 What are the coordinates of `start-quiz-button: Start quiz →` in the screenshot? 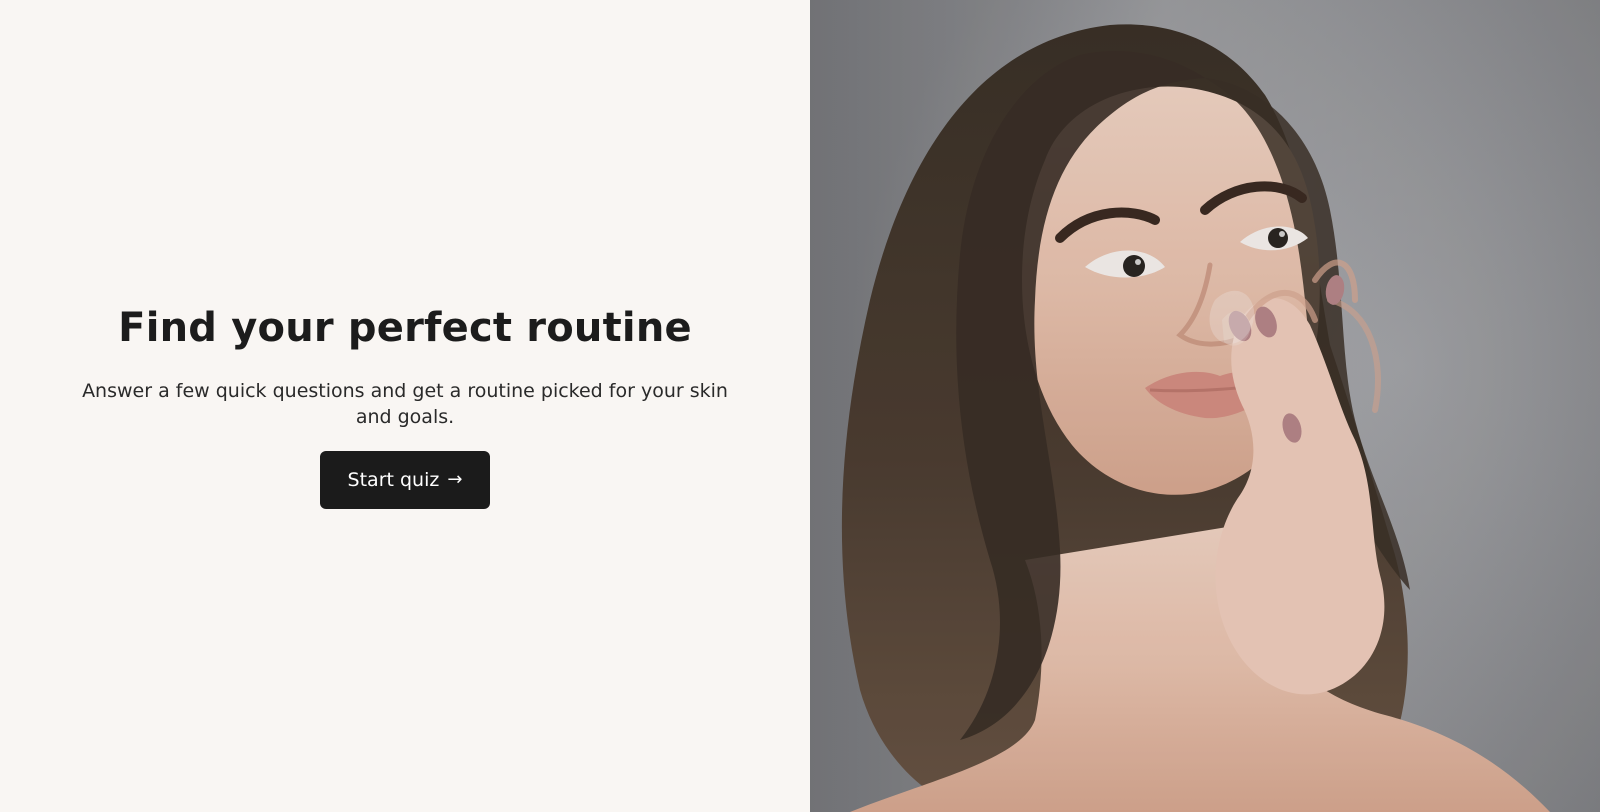 It's located at (405, 479).